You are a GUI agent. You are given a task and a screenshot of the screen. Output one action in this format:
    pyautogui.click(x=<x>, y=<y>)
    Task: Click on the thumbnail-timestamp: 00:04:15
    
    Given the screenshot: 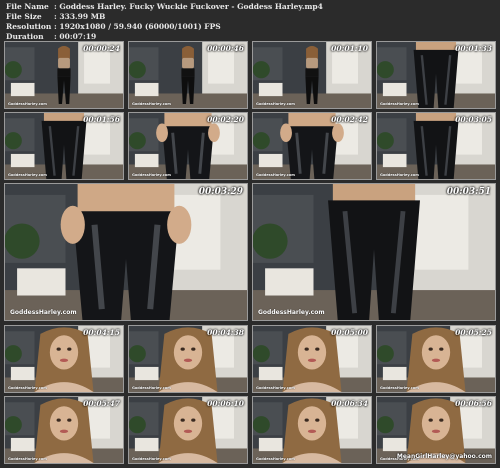 What is the action you would take?
    pyautogui.click(x=101, y=332)
    